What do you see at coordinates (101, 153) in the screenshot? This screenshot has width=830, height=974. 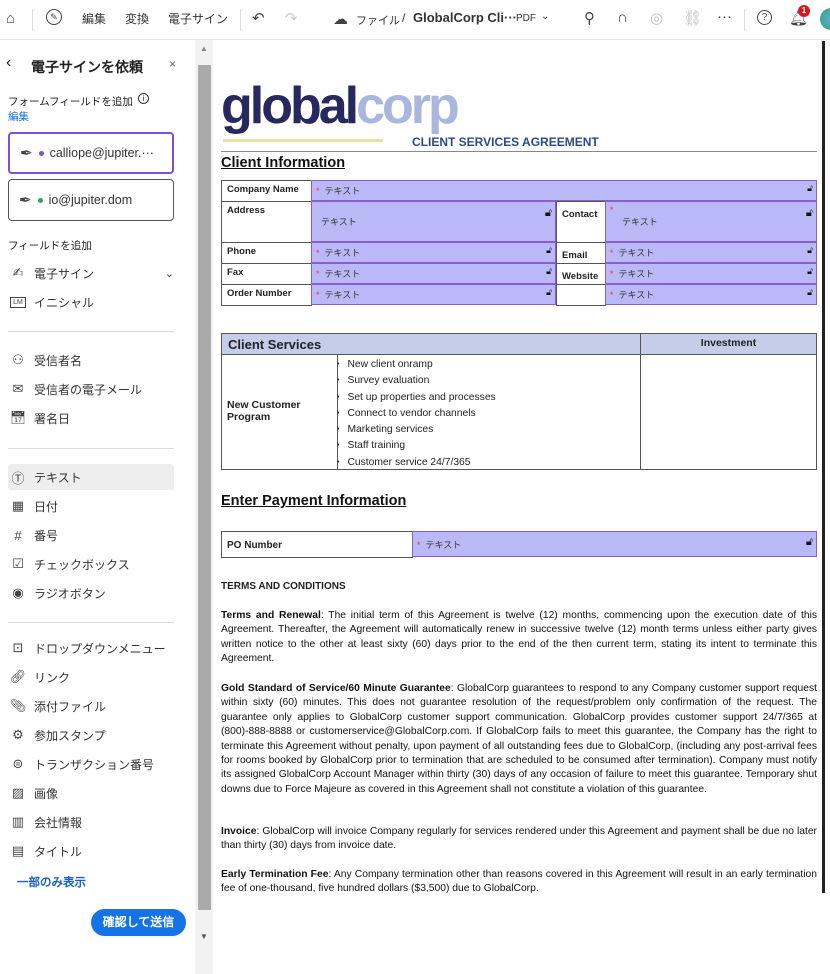 I see `recipient-email: calliope@jupiter.···` at bounding box center [101, 153].